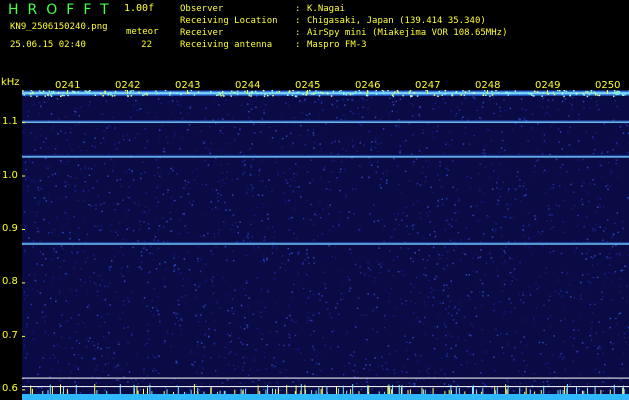 This screenshot has height=400, width=629. I want to click on y-tick-label: 0.9, so click(10, 228).